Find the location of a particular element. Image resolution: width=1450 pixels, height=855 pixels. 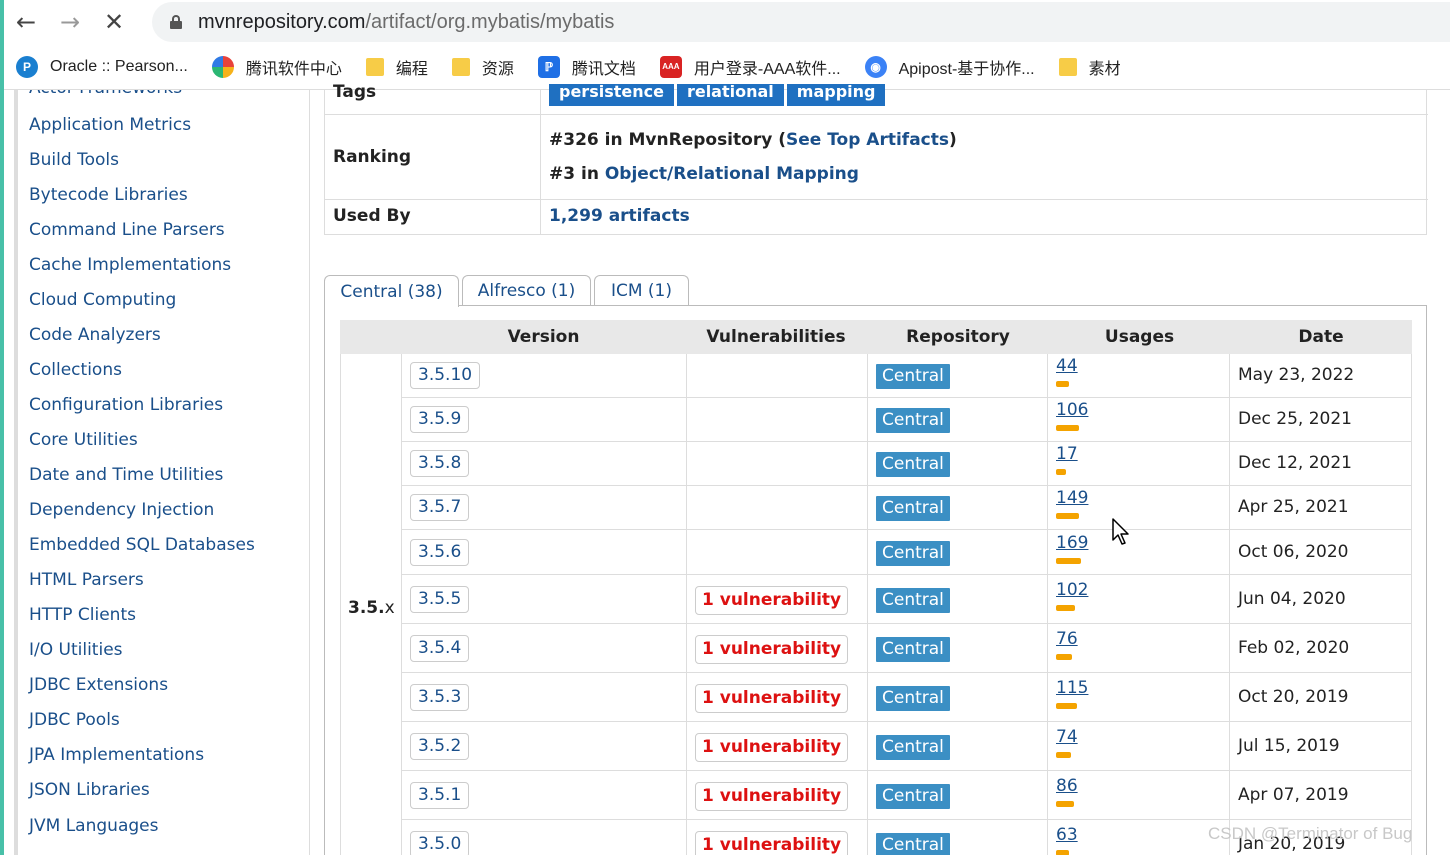

usages-link: 149 is located at coordinates (1072, 498).